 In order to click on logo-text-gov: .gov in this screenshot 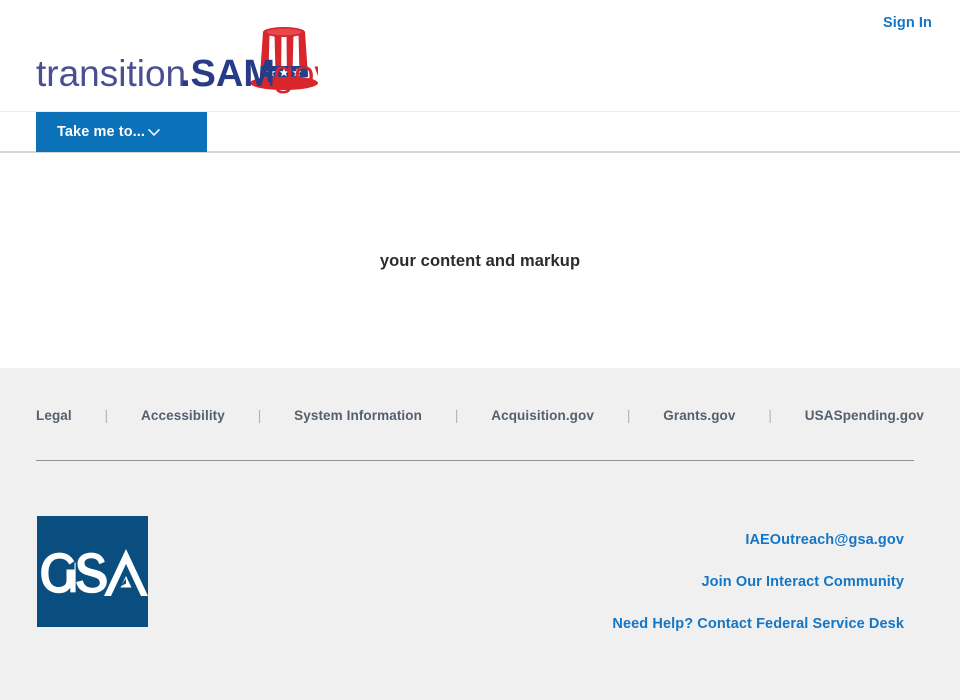, I will do `click(290, 73)`.